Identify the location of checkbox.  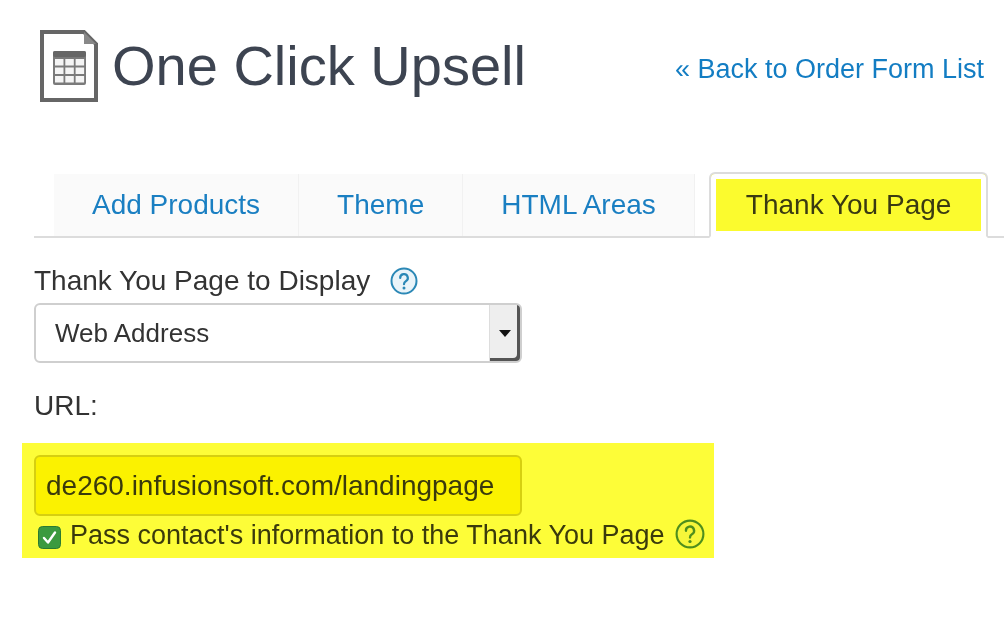
(49, 537).